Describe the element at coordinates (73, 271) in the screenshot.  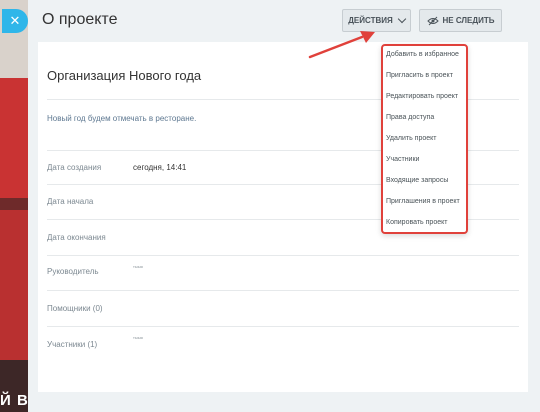
I see `detail-label: Руководитель` at that location.